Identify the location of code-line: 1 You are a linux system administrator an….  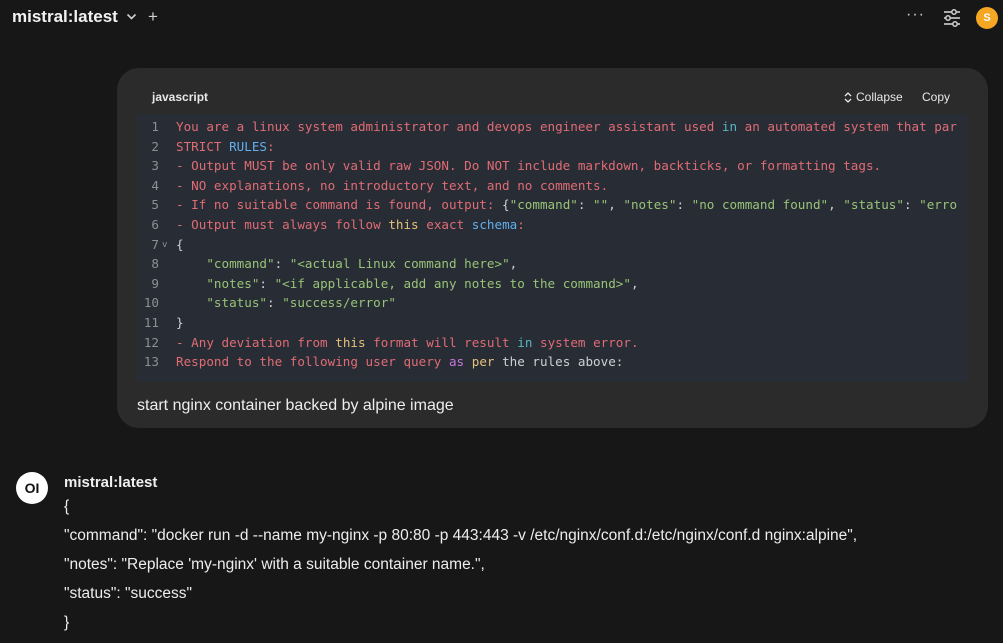
(552, 127).